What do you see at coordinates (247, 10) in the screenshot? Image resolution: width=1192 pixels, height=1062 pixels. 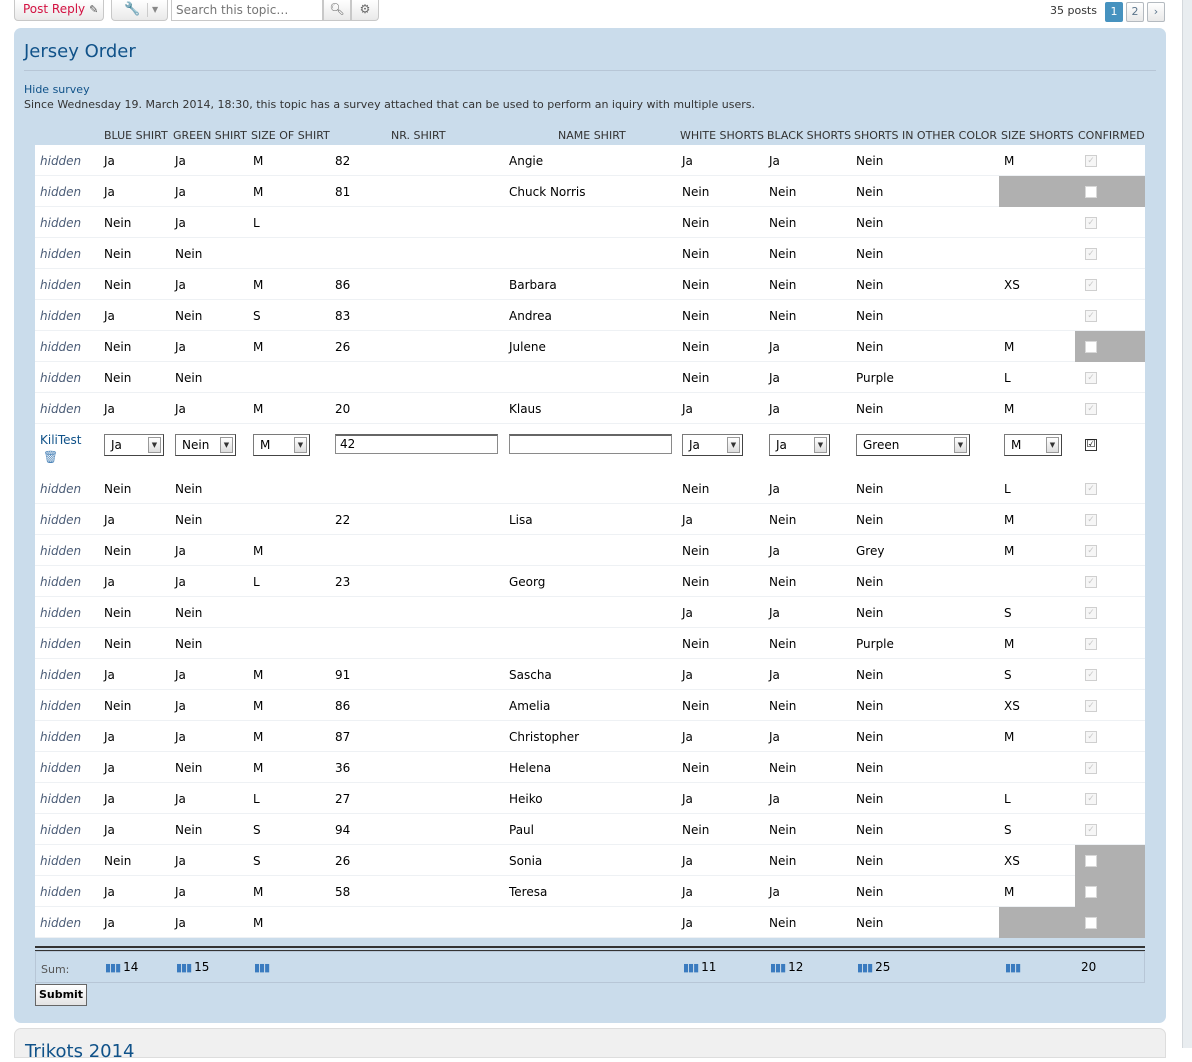 I see `search-topic-input` at bounding box center [247, 10].